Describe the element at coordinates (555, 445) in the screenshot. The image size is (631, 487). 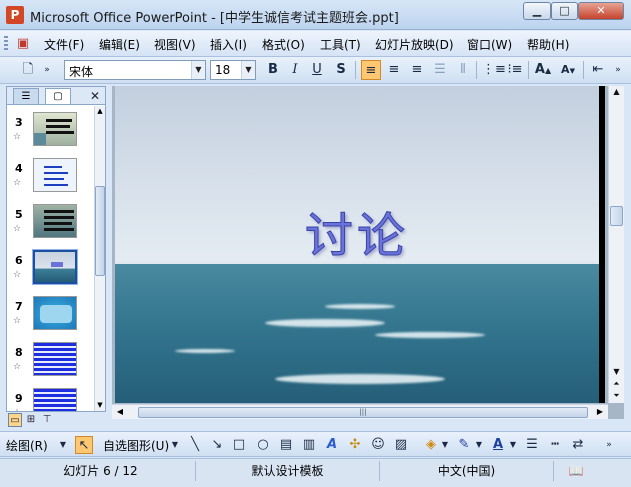
I see `dash-style-icon: ┅` at that location.